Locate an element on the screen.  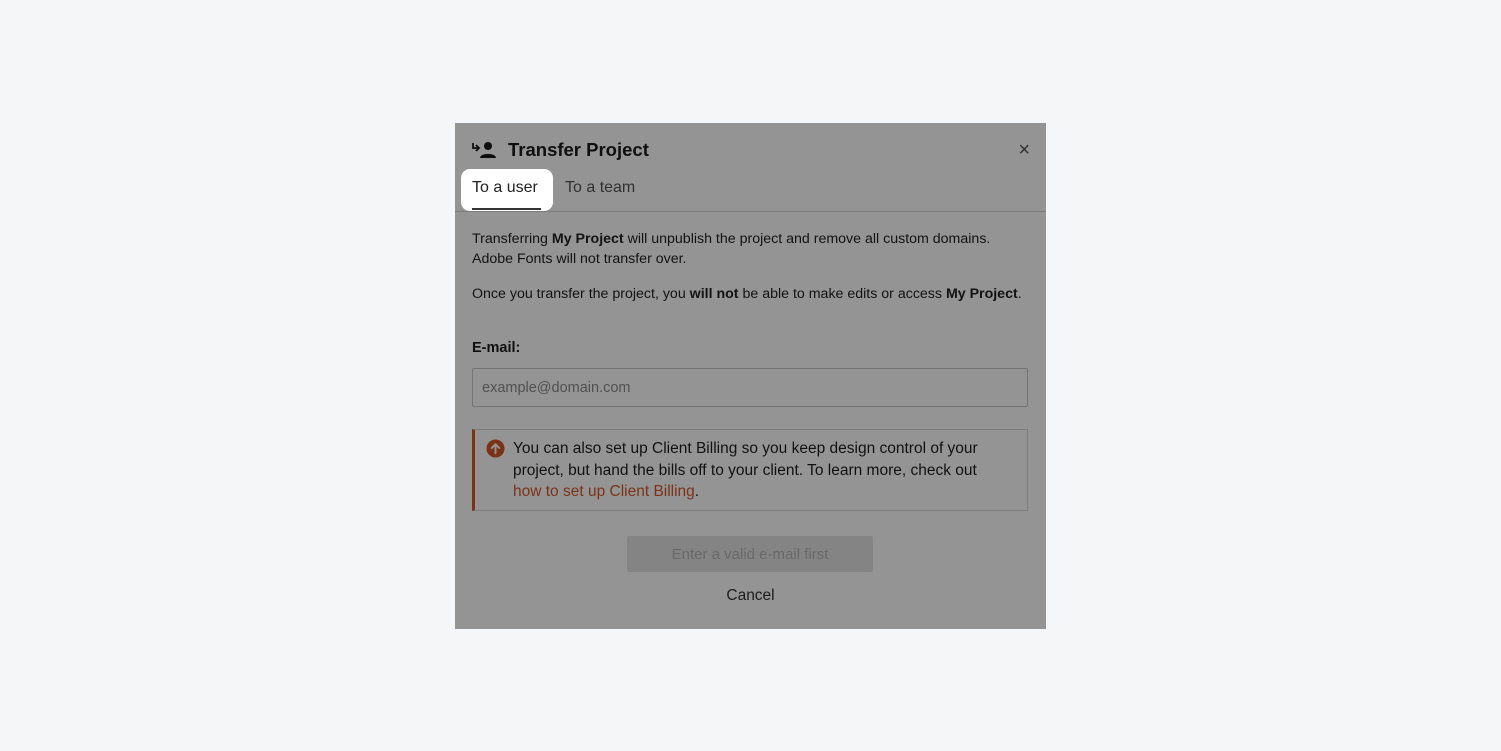
email-field is located at coordinates (750, 387).